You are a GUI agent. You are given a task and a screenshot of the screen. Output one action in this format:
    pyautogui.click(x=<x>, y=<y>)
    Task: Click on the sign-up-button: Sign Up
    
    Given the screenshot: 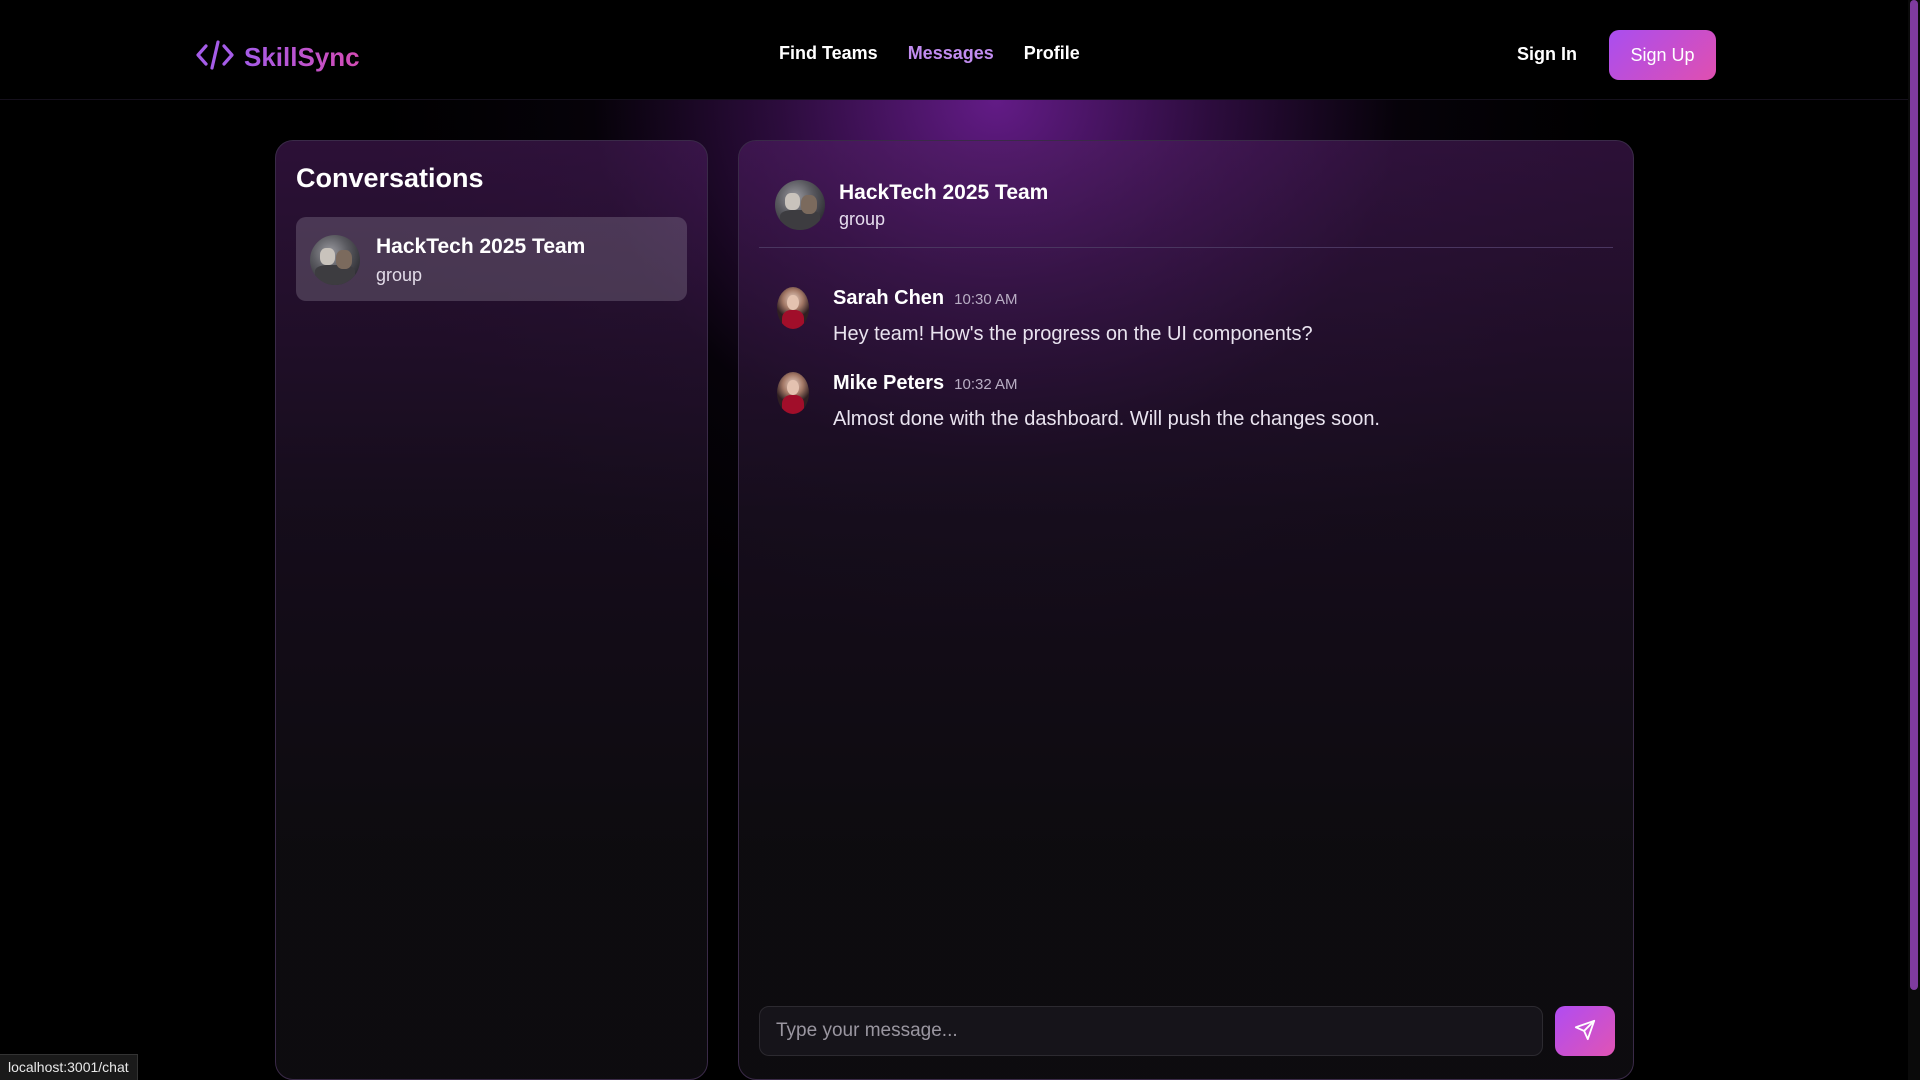 What is the action you would take?
    pyautogui.click(x=1662, y=55)
    